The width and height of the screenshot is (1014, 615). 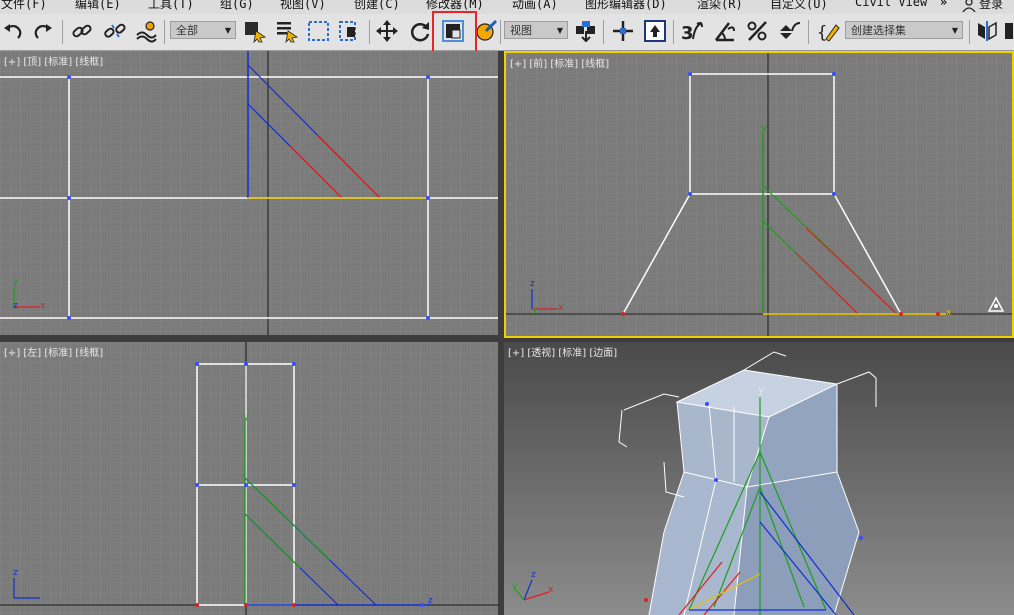 What do you see at coordinates (562, 351) in the screenshot?
I see `viewport-perspective-label: [+] [透视] [标准] [边面]` at bounding box center [562, 351].